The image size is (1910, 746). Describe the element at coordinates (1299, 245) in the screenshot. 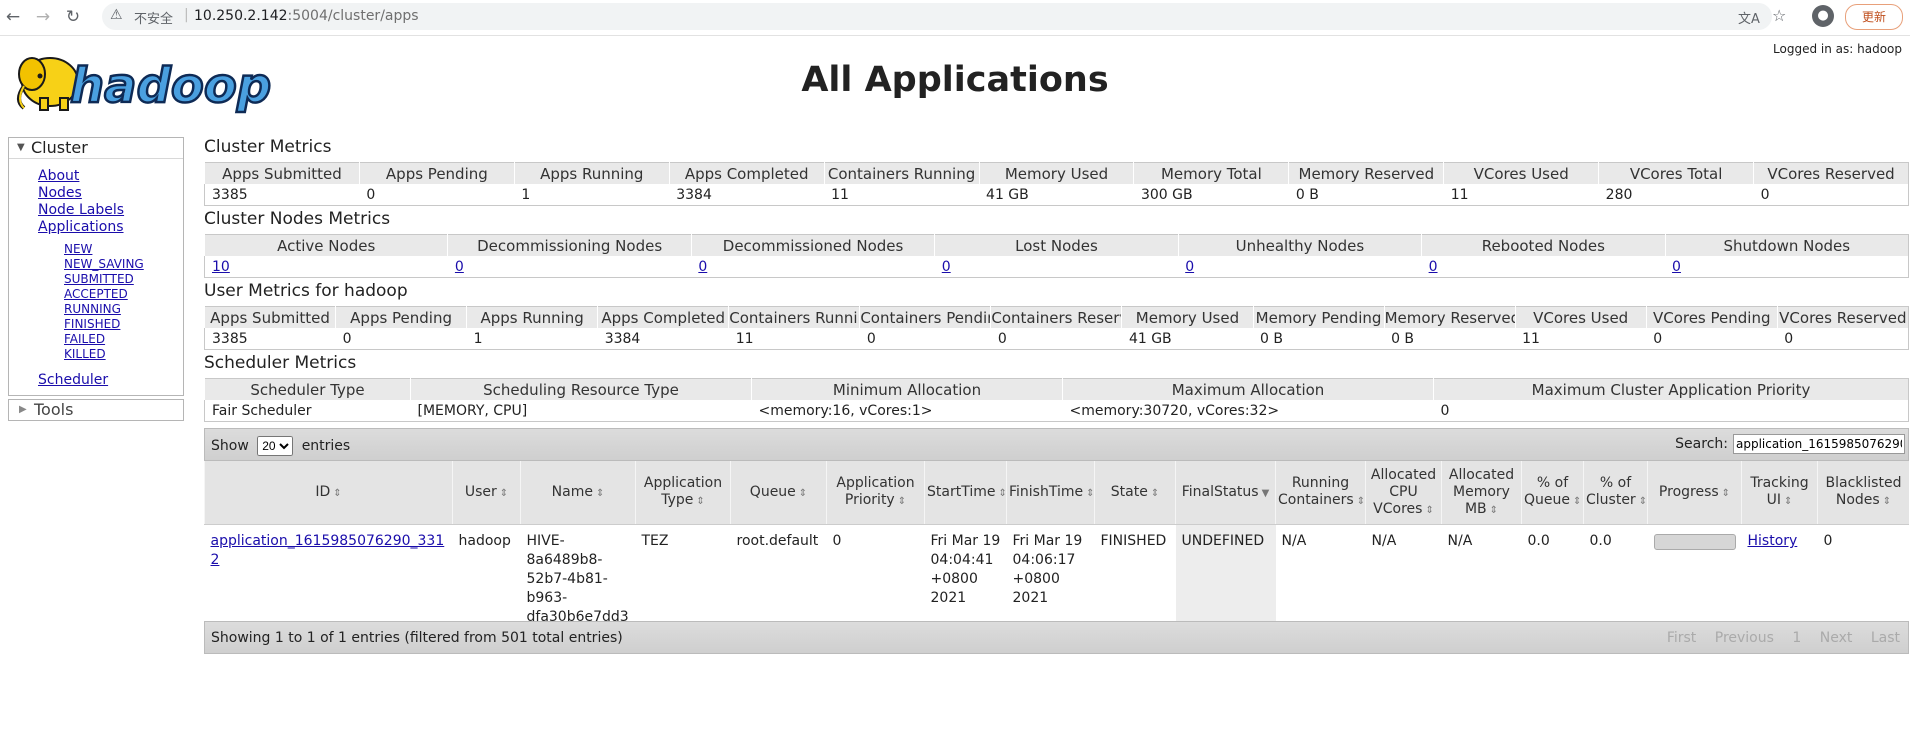

I see `metric-header: Unhealthy Nodes` at that location.